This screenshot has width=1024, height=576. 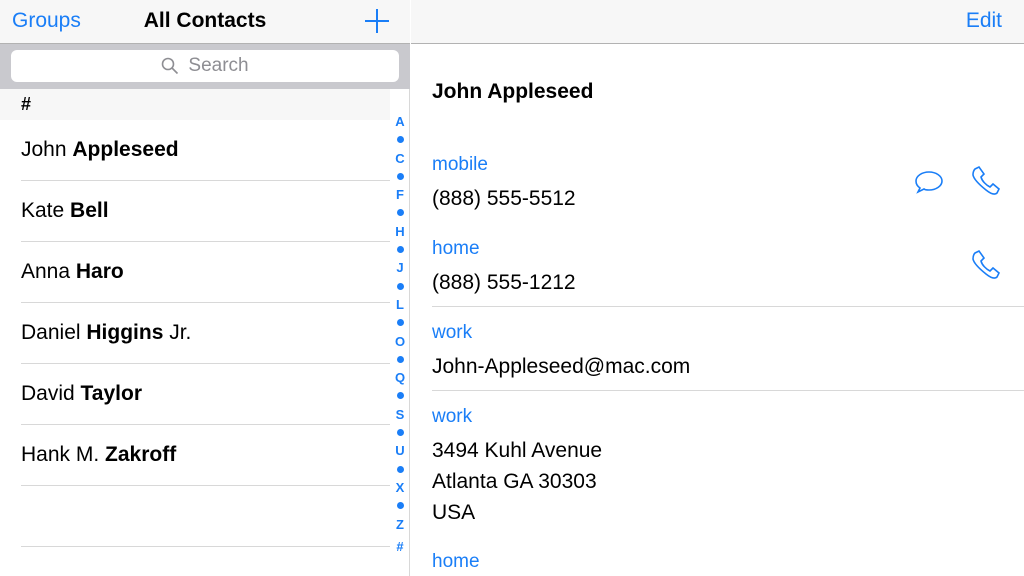 I want to click on empty-row, so click(x=205, y=516).